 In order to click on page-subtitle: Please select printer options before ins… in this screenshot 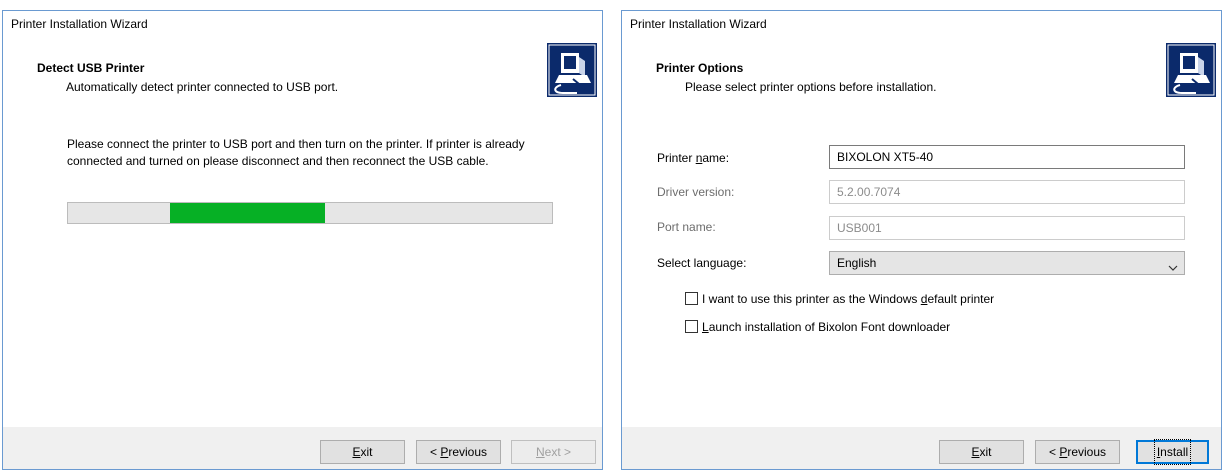, I will do `click(811, 87)`.